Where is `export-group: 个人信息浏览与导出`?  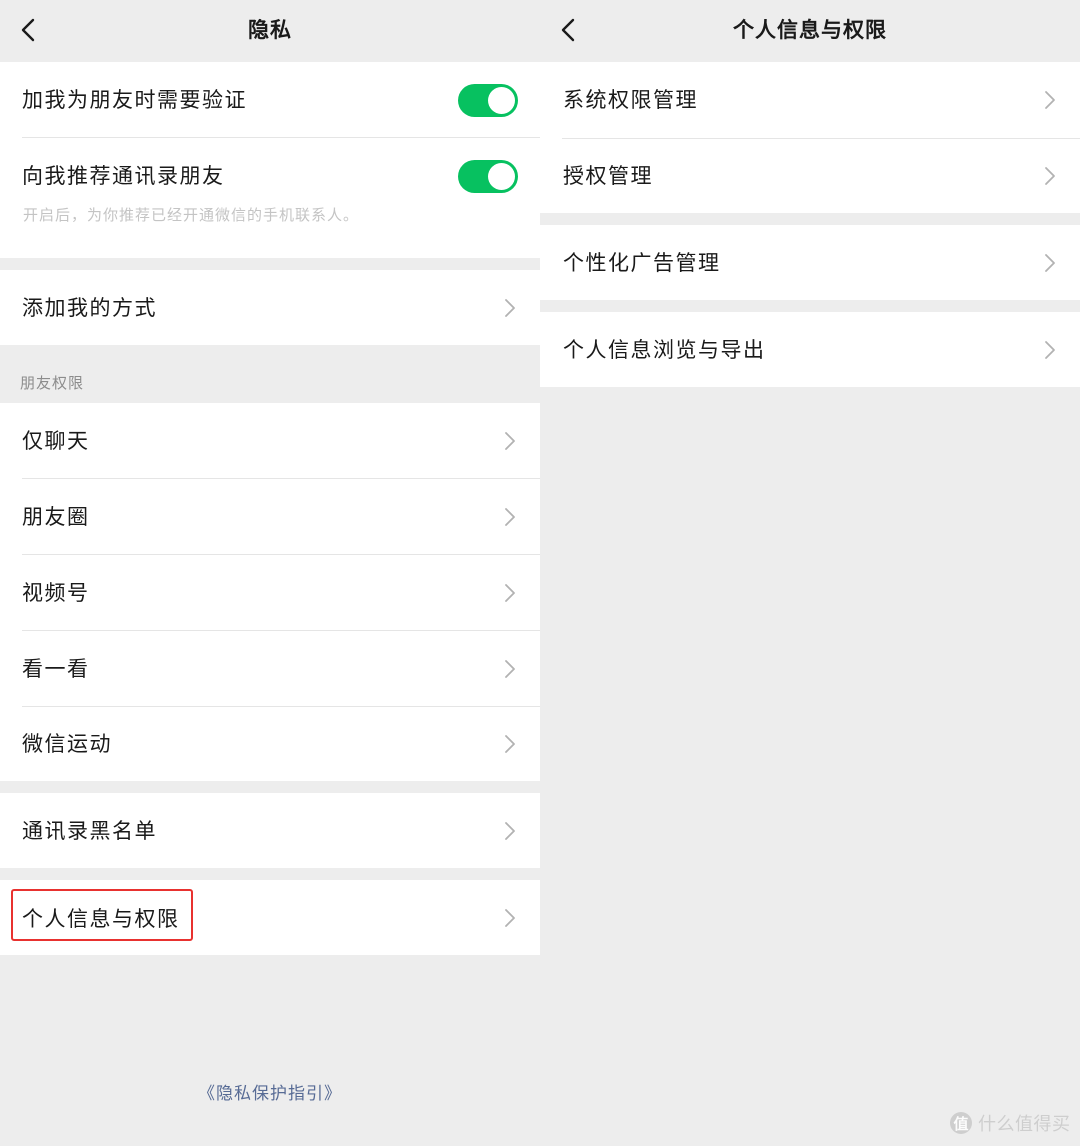 export-group: 个人信息浏览与导出 is located at coordinates (810, 349).